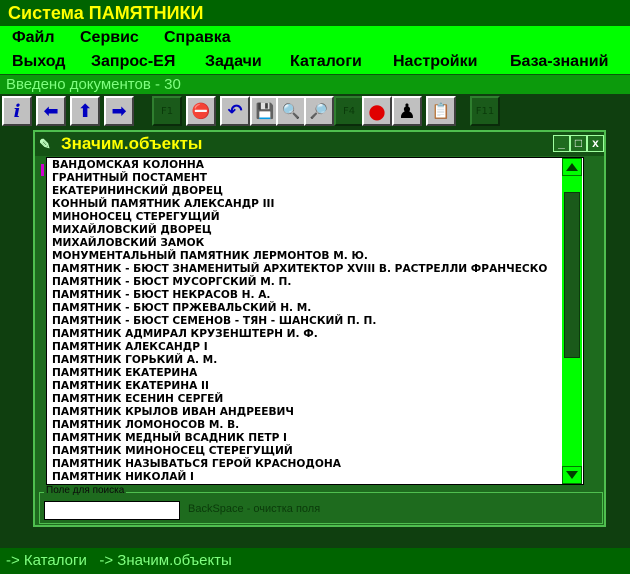 This screenshot has height=574, width=630. Describe the element at coordinates (595, 143) in the screenshot. I see `close-button: x` at that location.